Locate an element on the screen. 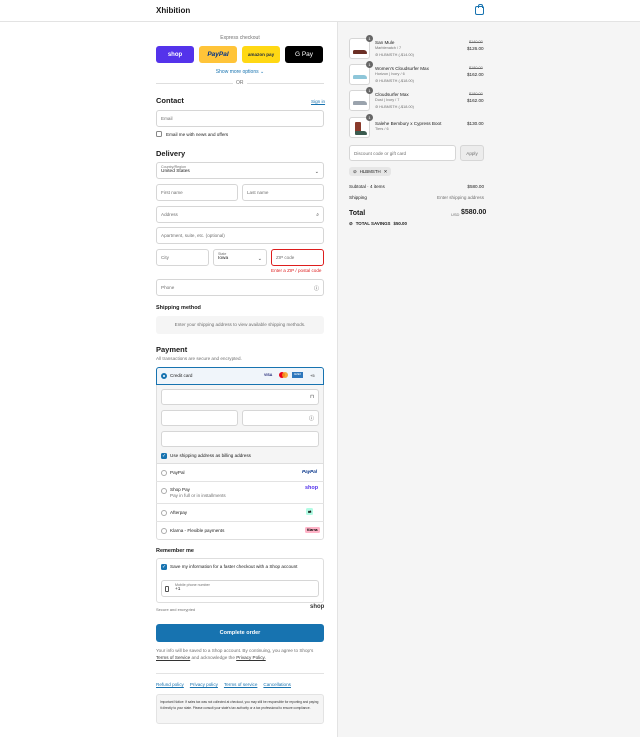  terms-text-2: and acknowledge the is located at coordinates (213, 657).